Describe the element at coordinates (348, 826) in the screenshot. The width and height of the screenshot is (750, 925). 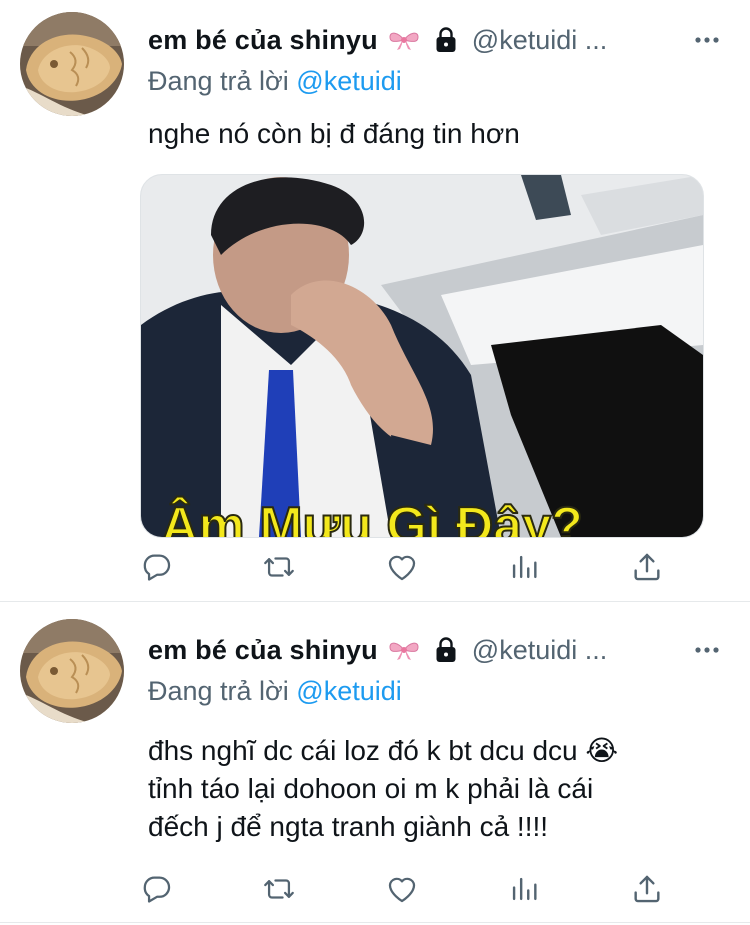
I see `tweet-text-line: đếch j để ngta tranh giành cả !!!!` at that location.